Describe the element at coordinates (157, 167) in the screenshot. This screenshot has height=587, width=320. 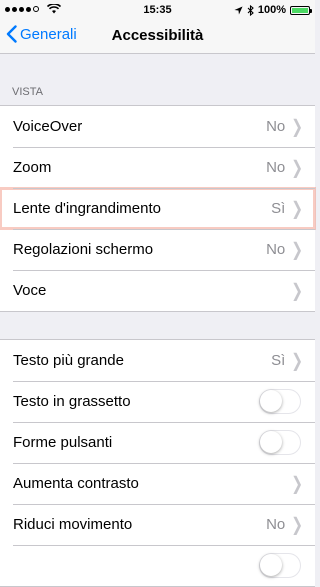
I see `row-zoom: Zoom No ❯` at that location.